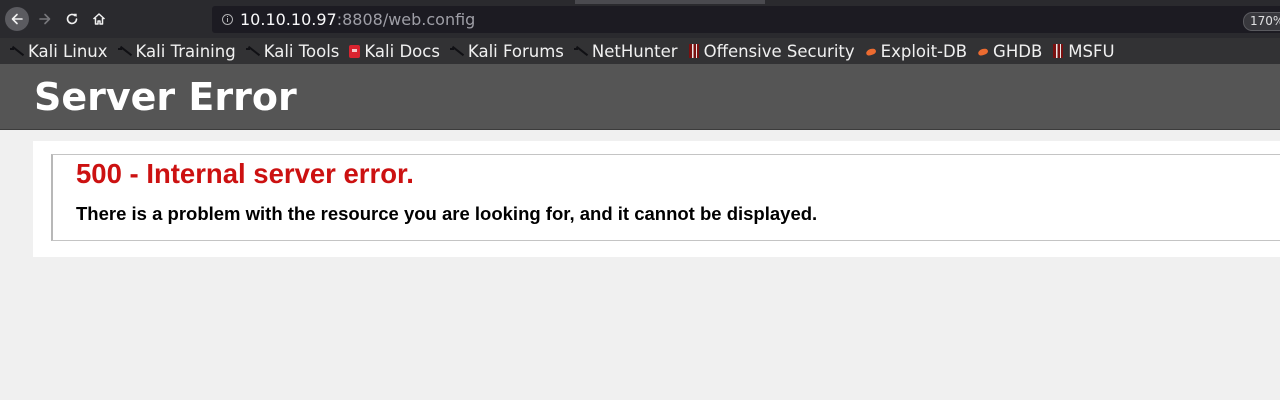 Image resolution: width=1280 pixels, height=400 pixels. I want to click on back-button, so click(17, 19).